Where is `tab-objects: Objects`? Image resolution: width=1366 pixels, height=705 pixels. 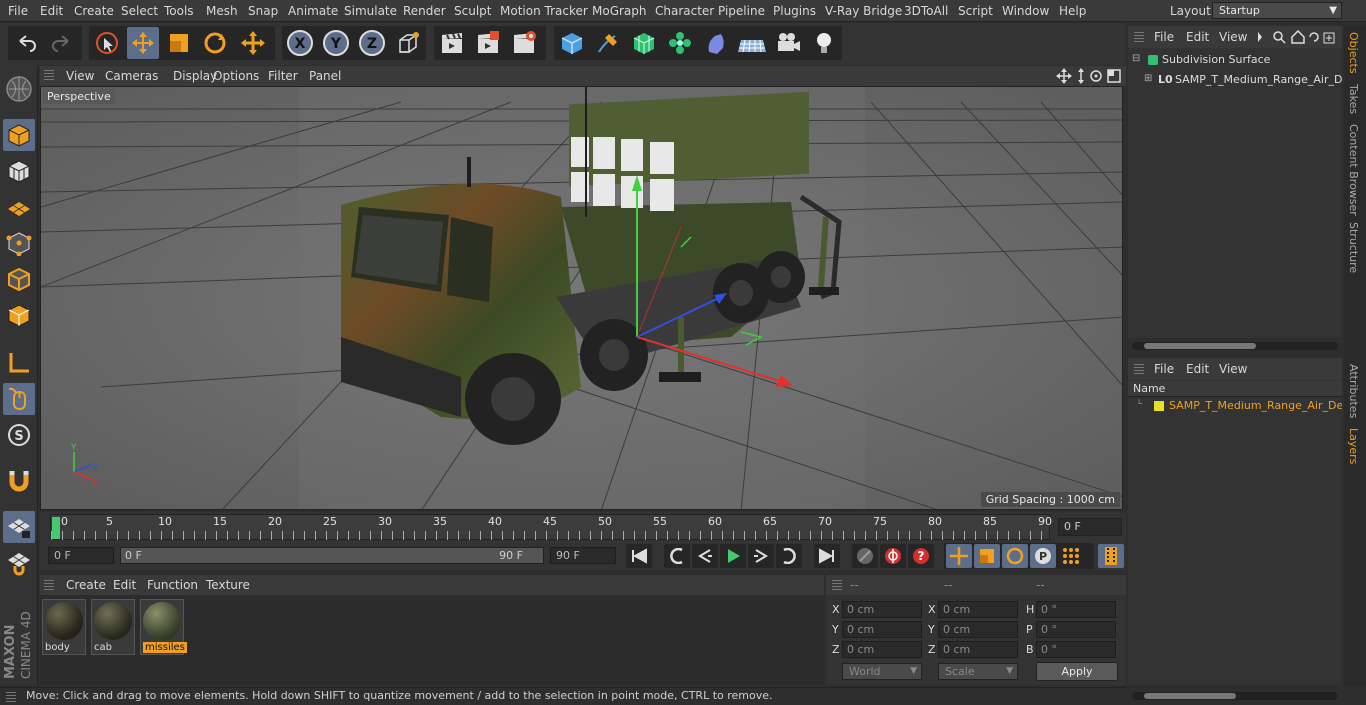
tab-objects: Objects is located at coordinates (1353, 53).